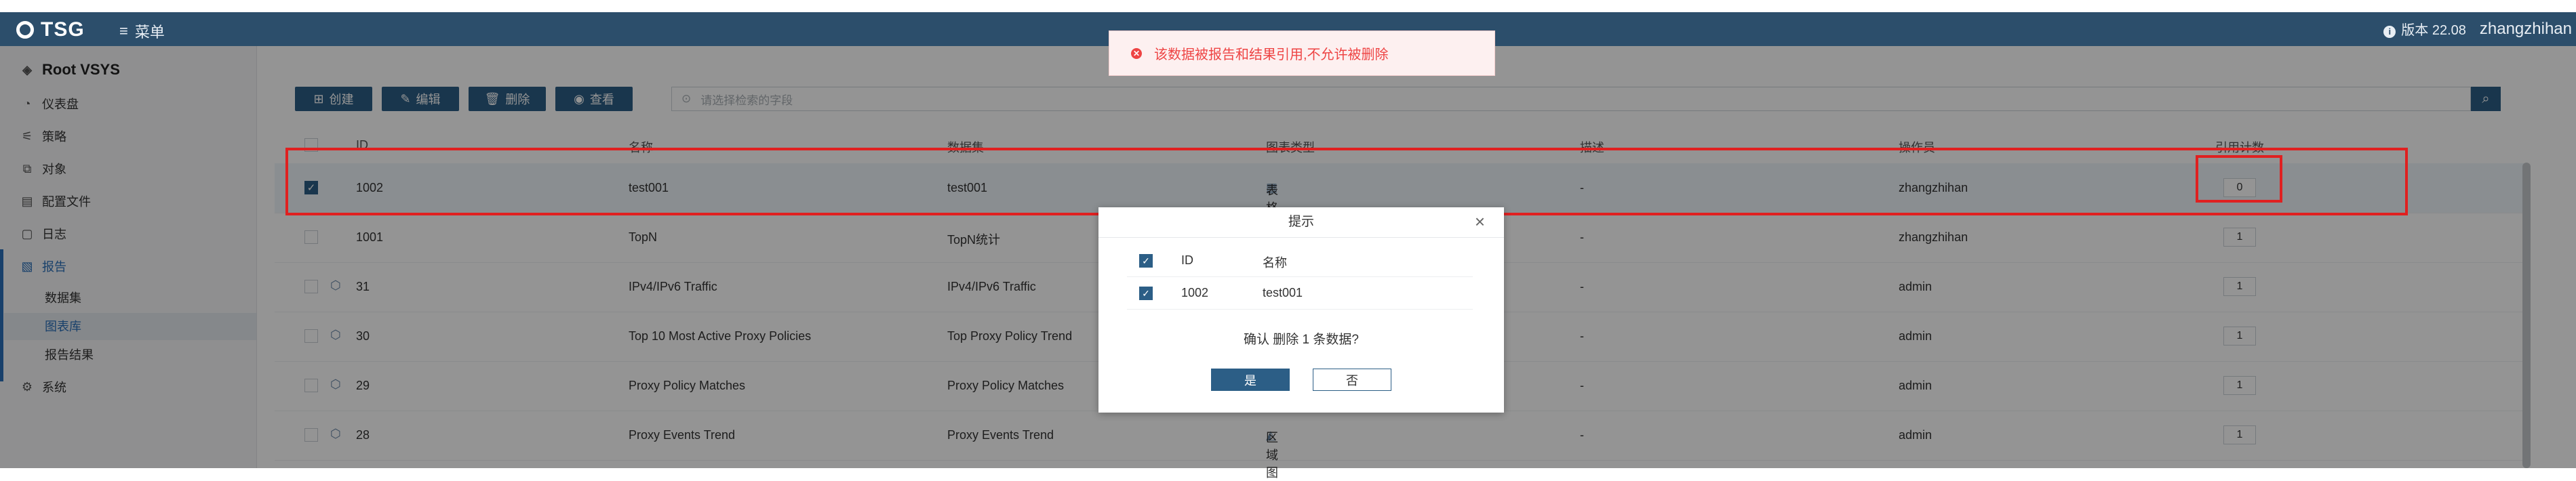 Image resolution: width=2576 pixels, height=481 pixels. I want to click on highlight-selected-row, so click(1347, 181).